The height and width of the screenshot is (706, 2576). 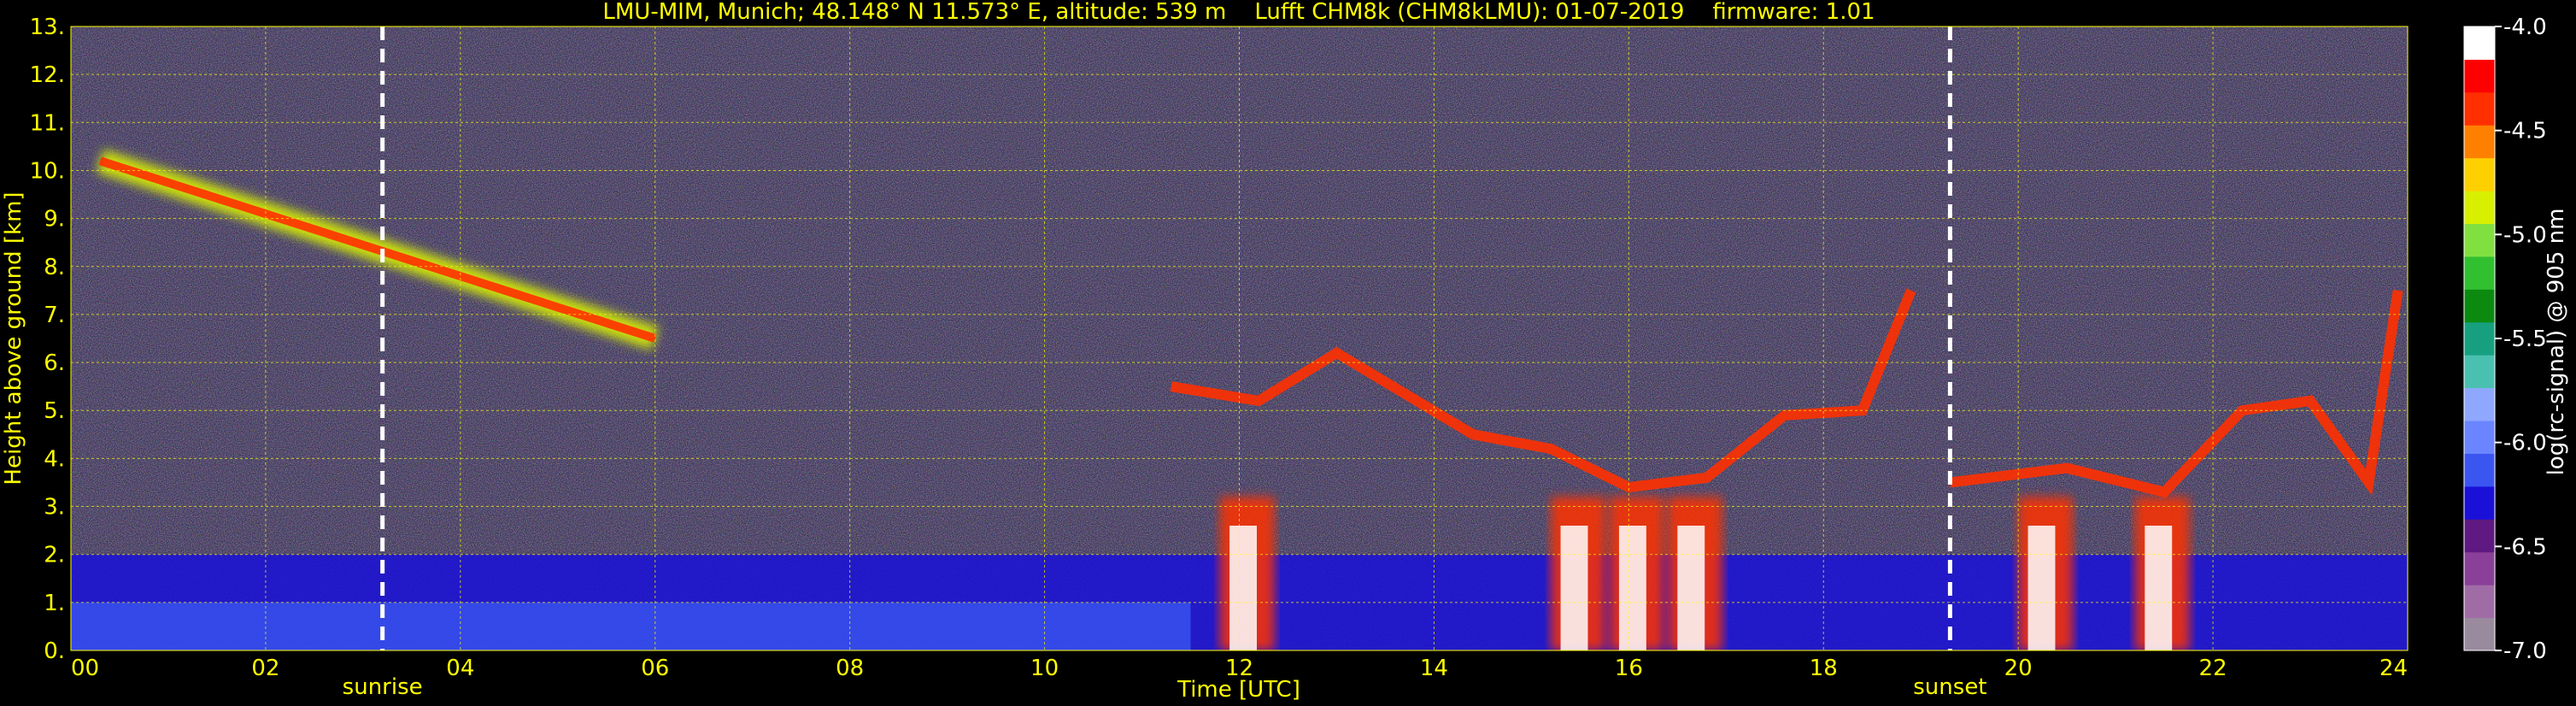 What do you see at coordinates (85, 668) in the screenshot?
I see `x-tick-label: 00` at bounding box center [85, 668].